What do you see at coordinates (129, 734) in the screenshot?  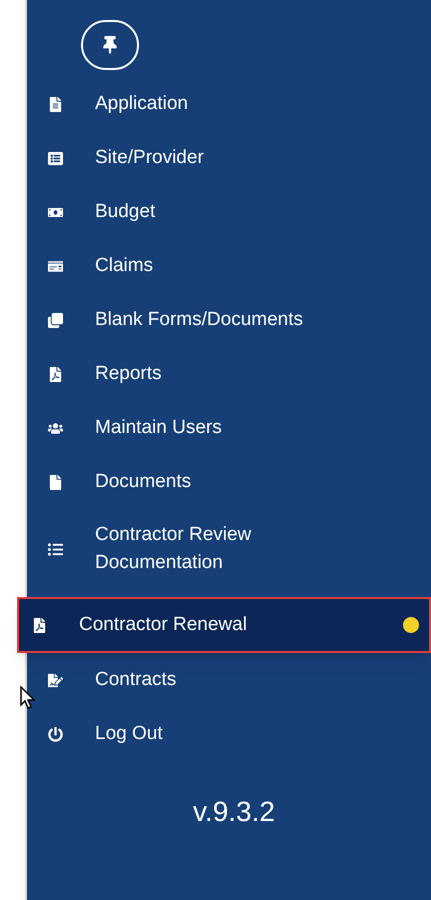 I see `menu-label: Log Out` at bounding box center [129, 734].